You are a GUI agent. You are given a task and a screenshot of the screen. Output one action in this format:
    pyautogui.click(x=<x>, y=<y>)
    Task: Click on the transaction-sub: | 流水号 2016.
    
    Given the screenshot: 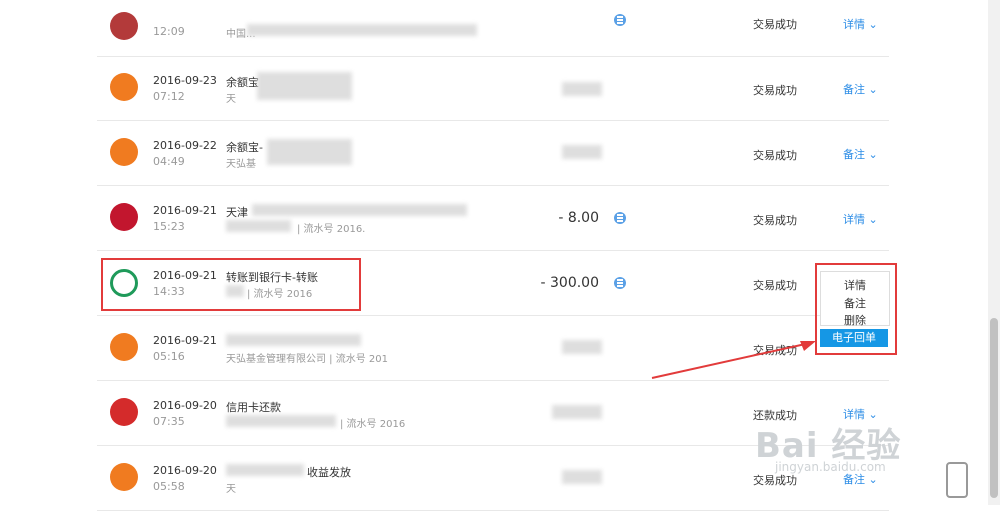 What is the action you would take?
    pyautogui.click(x=331, y=229)
    